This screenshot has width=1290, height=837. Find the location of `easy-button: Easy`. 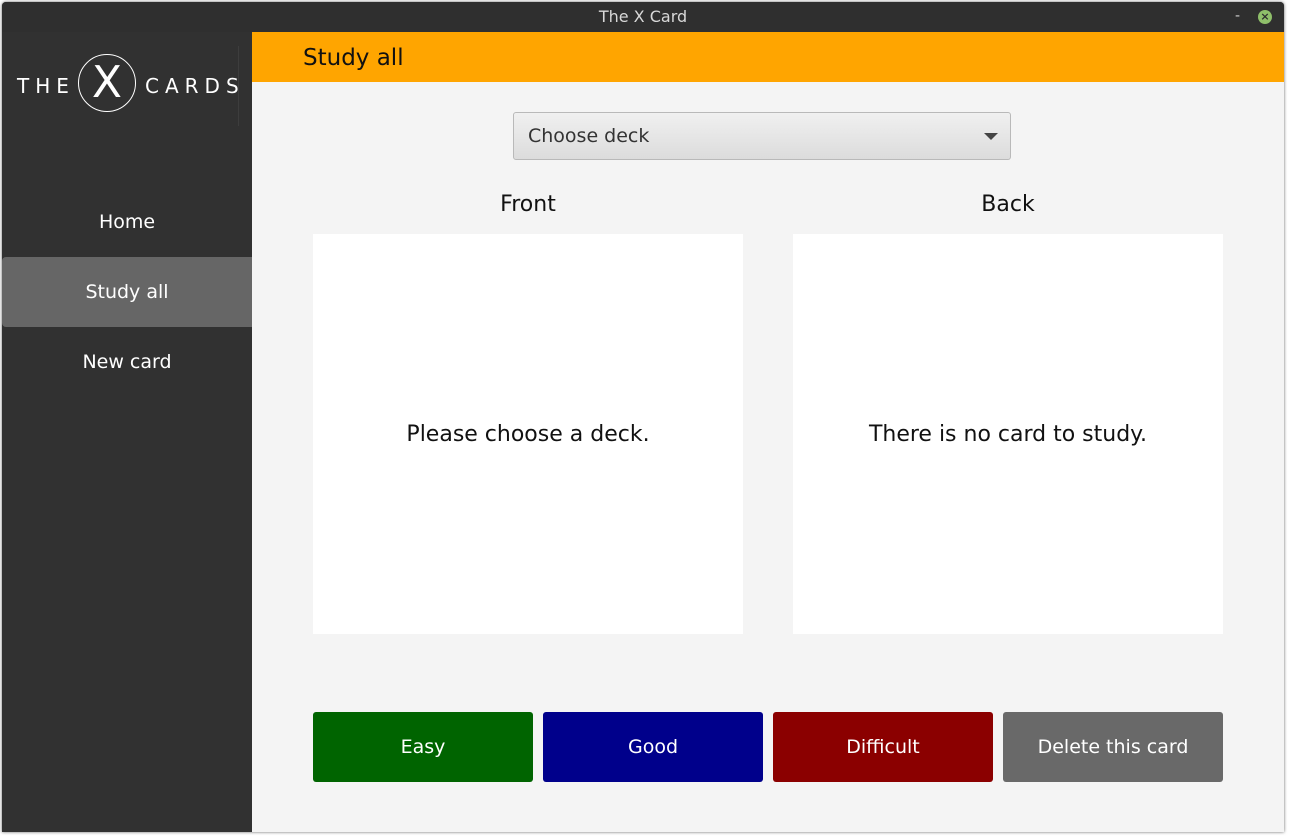

easy-button: Easy is located at coordinates (423, 747).